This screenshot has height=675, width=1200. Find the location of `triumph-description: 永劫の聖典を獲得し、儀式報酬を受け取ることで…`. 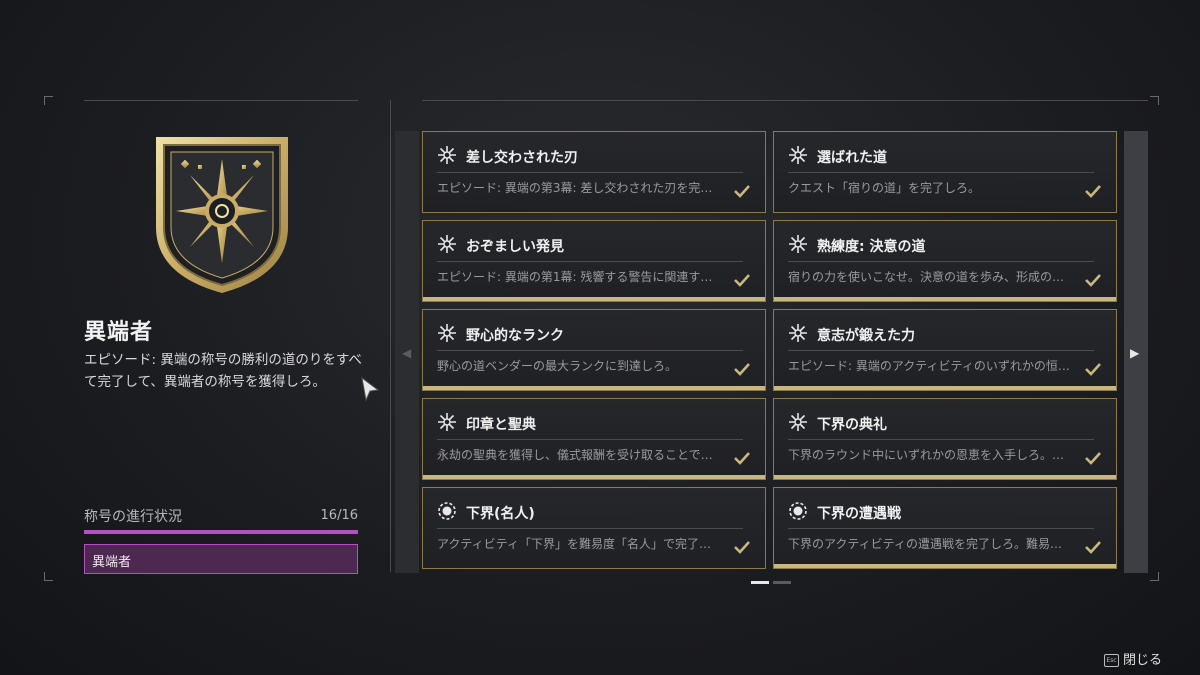

triumph-description: 永劫の聖典を獲得し、儀式報酬を受け取ることで… is located at coordinates (575, 455).